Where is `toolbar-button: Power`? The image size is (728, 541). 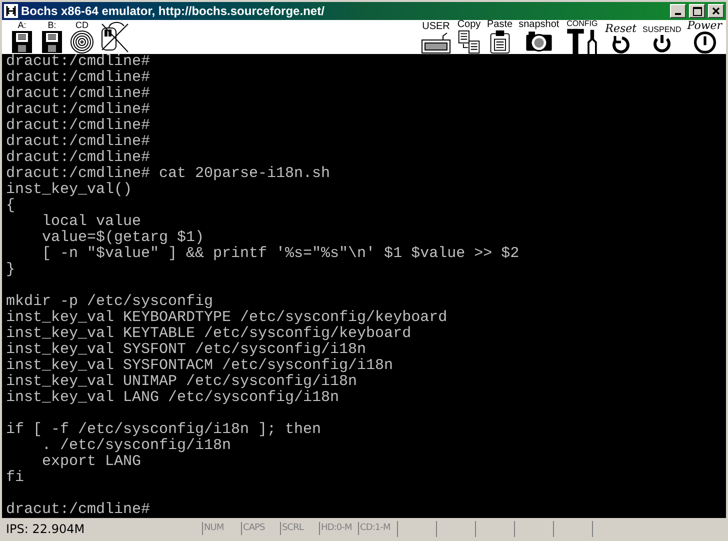 toolbar-button: Power is located at coordinates (704, 37).